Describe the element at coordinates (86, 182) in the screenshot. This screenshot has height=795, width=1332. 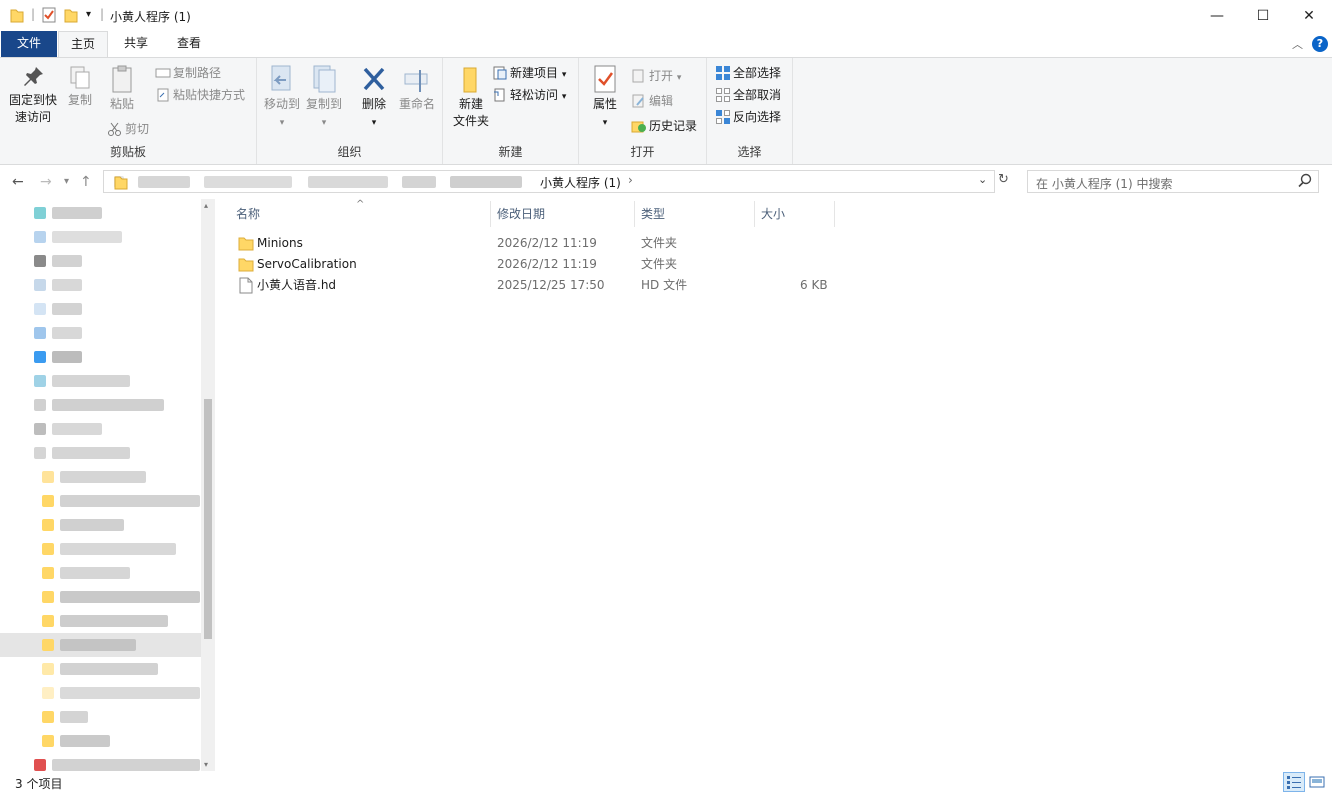
I see `up-arrow-icon: ↑` at that location.